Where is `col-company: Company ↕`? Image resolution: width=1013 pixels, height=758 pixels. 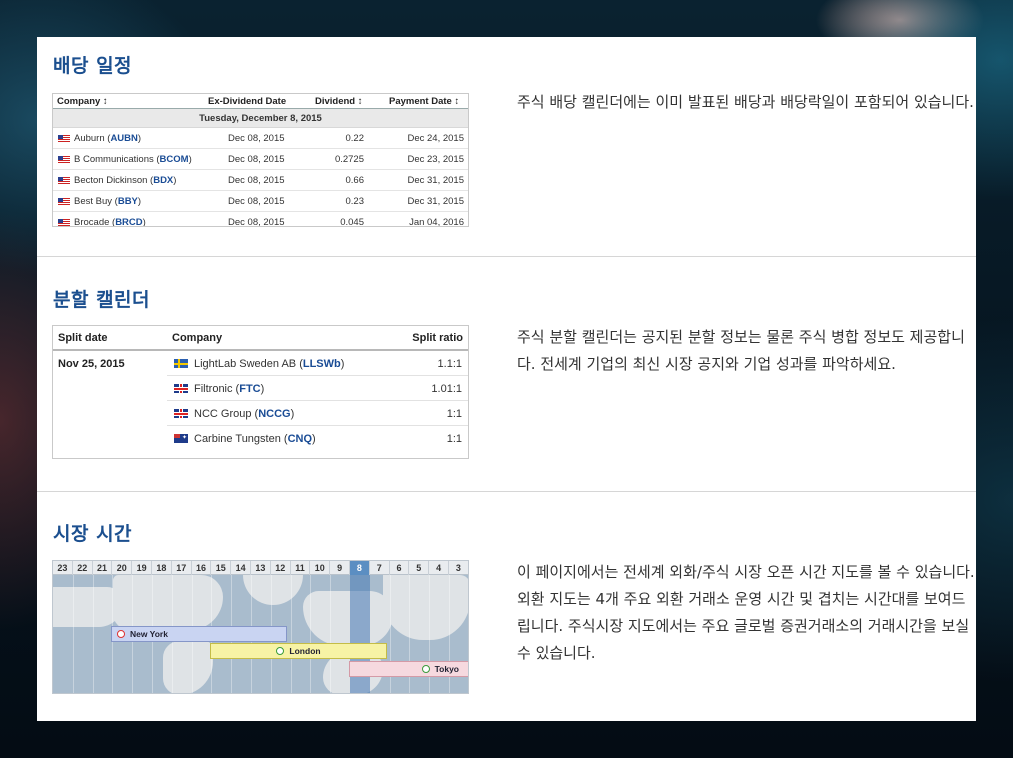
col-company: Company ↕ is located at coordinates (82, 101).